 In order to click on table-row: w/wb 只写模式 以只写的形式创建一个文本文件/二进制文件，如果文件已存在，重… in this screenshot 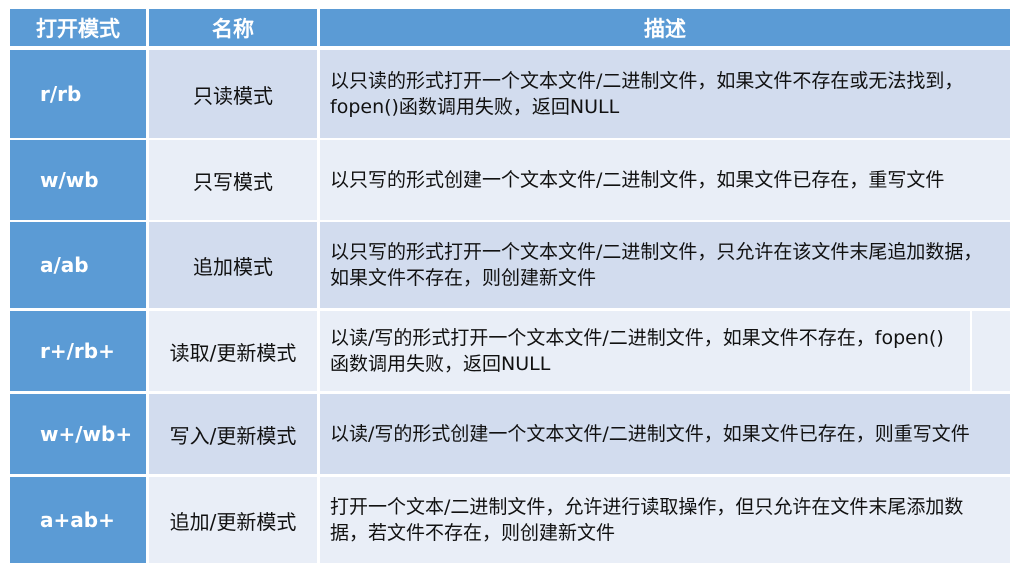, I will do `click(510, 180)`.